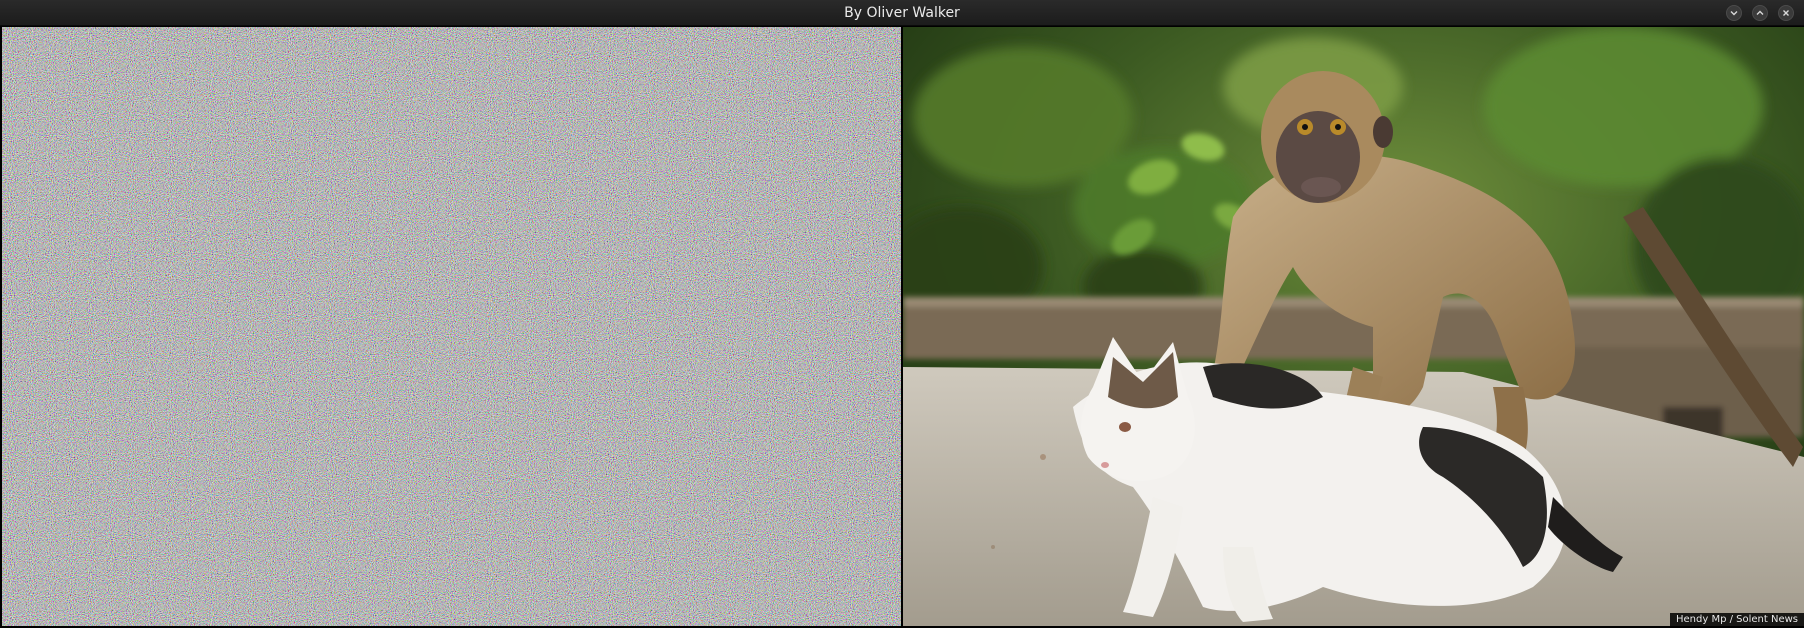  I want to click on chevron-down-icon, so click(1734, 13).